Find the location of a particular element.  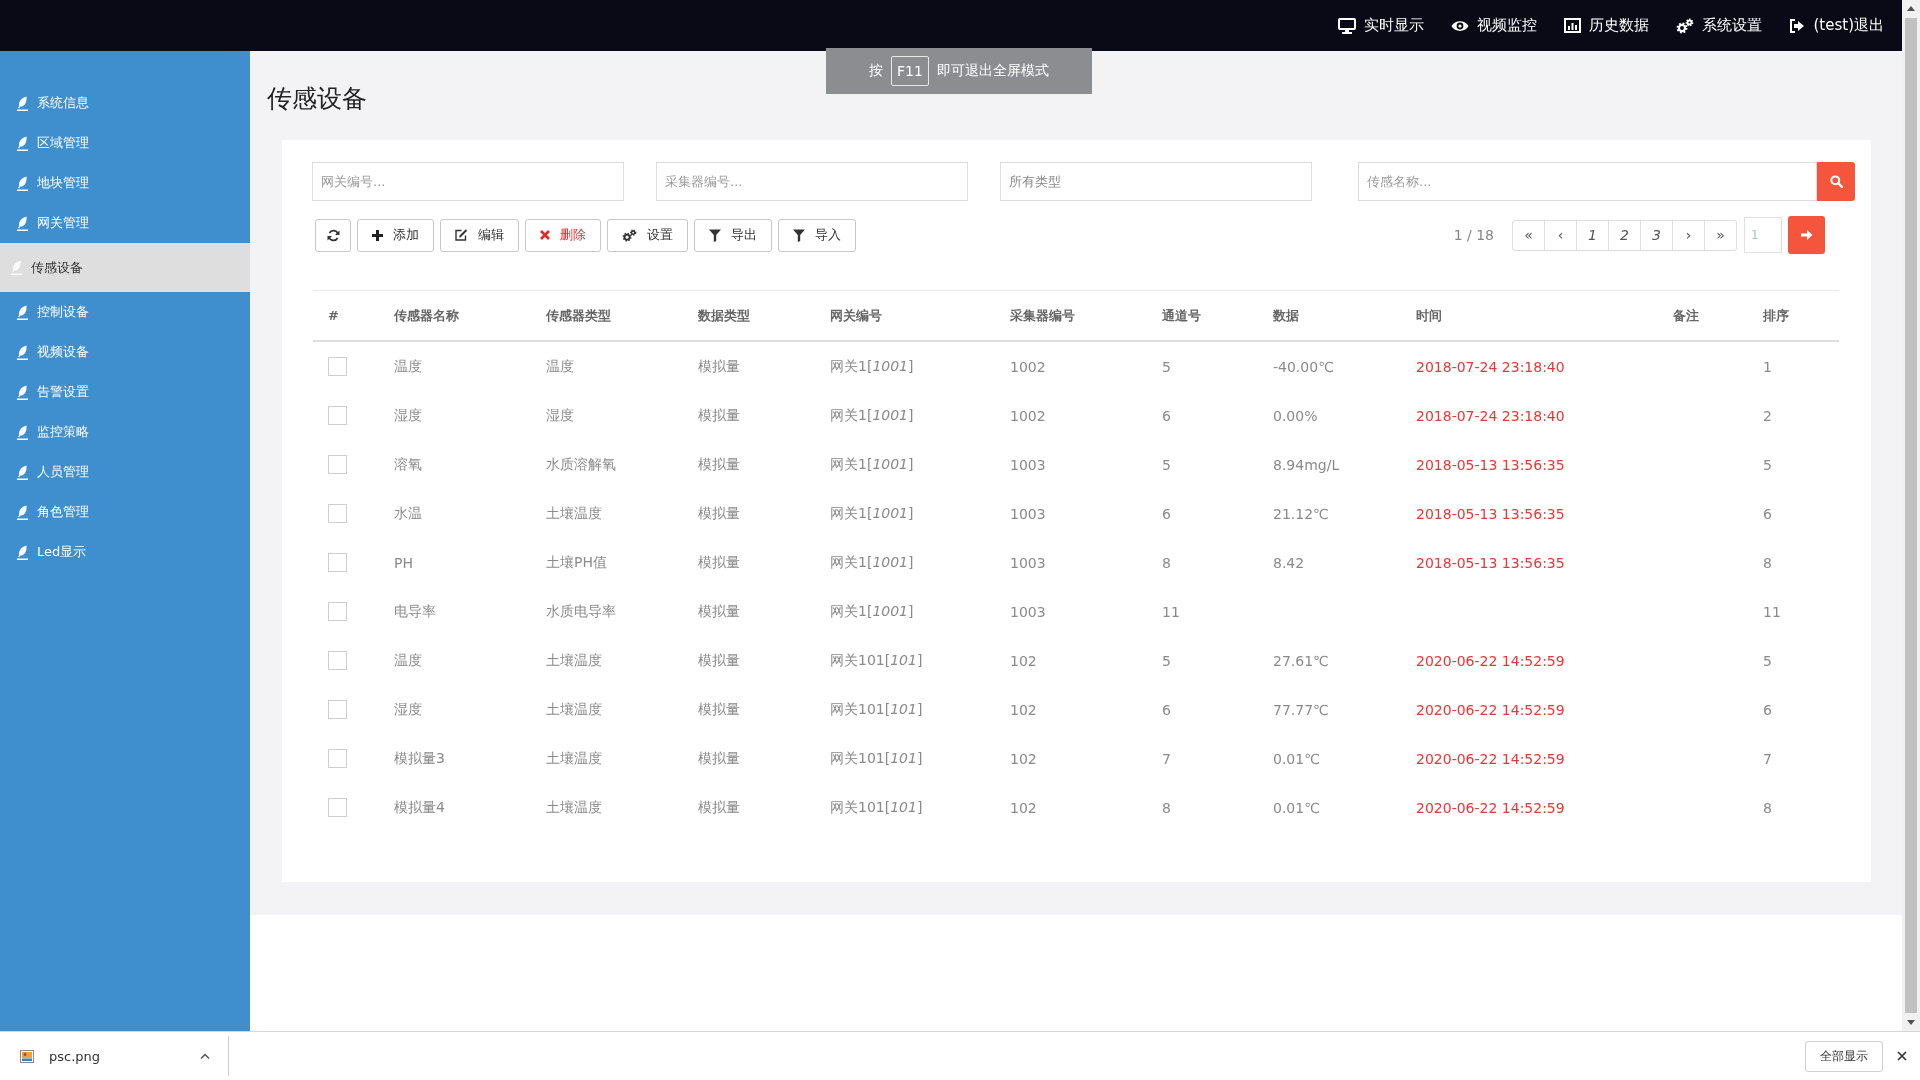

table-cell: 21.12℃ is located at coordinates (1301, 513).